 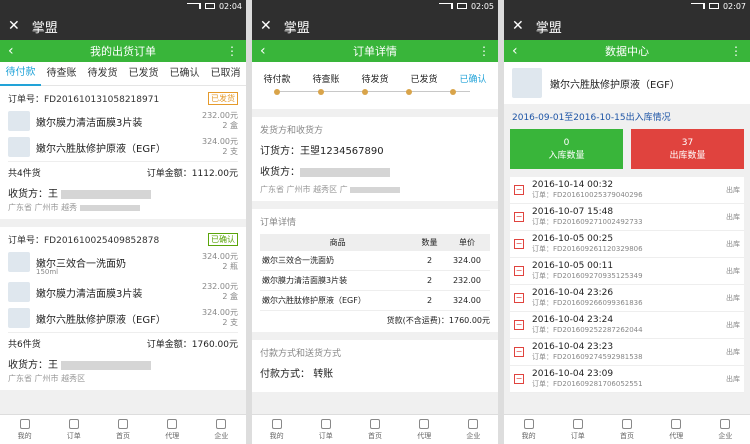 What do you see at coordinates (687, 155) in the screenshot?
I see `outbound-label: 出库数量` at bounding box center [687, 155].